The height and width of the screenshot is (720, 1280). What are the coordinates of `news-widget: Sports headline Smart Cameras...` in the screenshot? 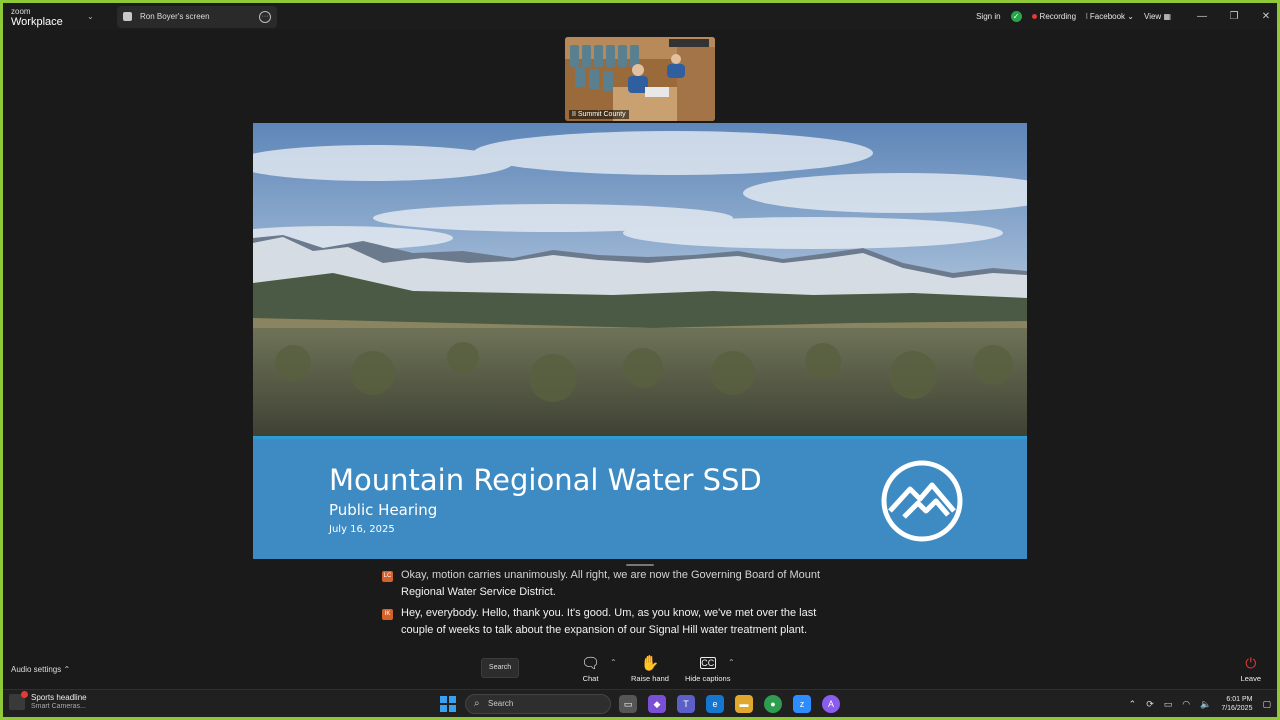 It's located at (48, 701).